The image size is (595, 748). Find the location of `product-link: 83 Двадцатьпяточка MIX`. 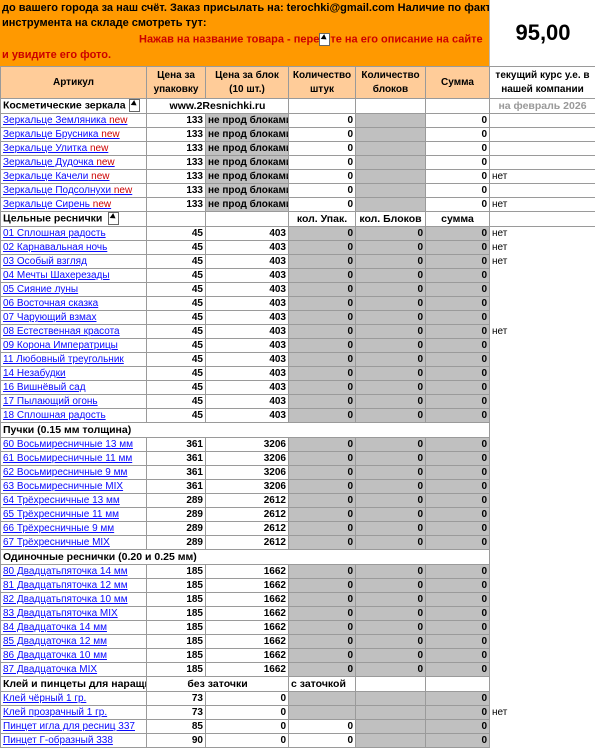

product-link: 83 Двадцатьпяточка MIX is located at coordinates (74, 614).